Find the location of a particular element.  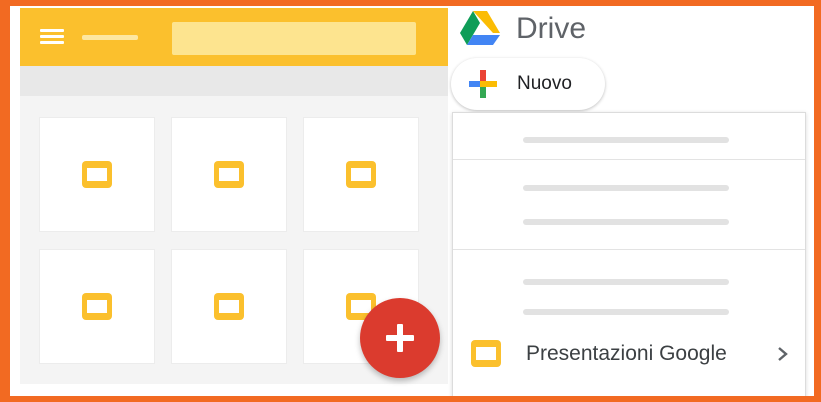

drive-title: Drive is located at coordinates (551, 28).